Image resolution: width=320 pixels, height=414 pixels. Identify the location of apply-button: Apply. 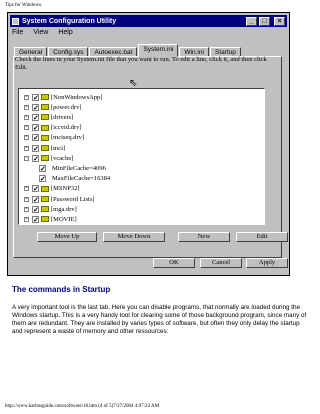
(267, 263).